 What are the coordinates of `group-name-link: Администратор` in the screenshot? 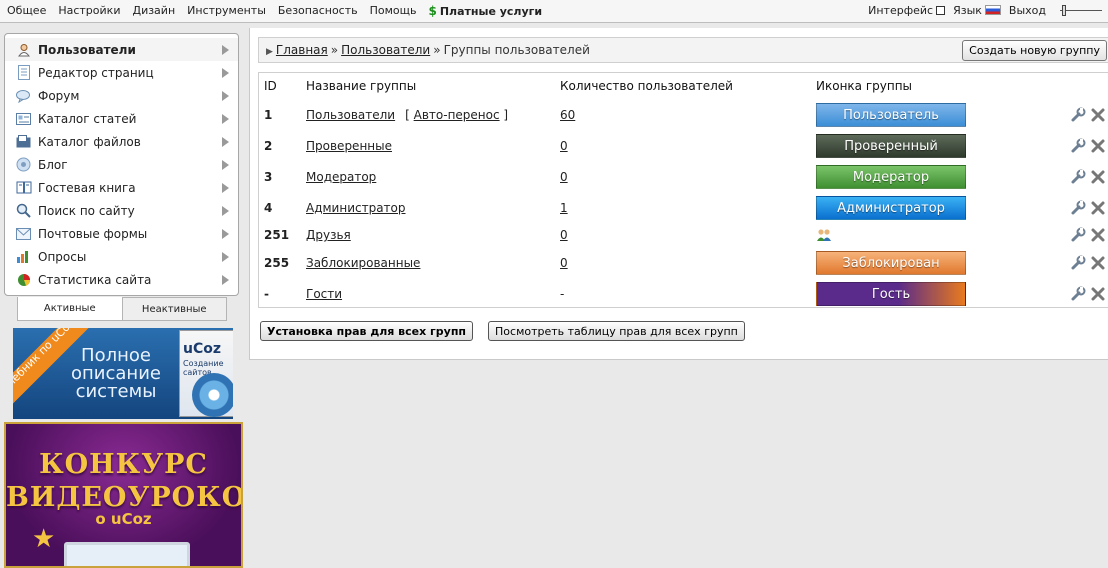 It's located at (356, 208).